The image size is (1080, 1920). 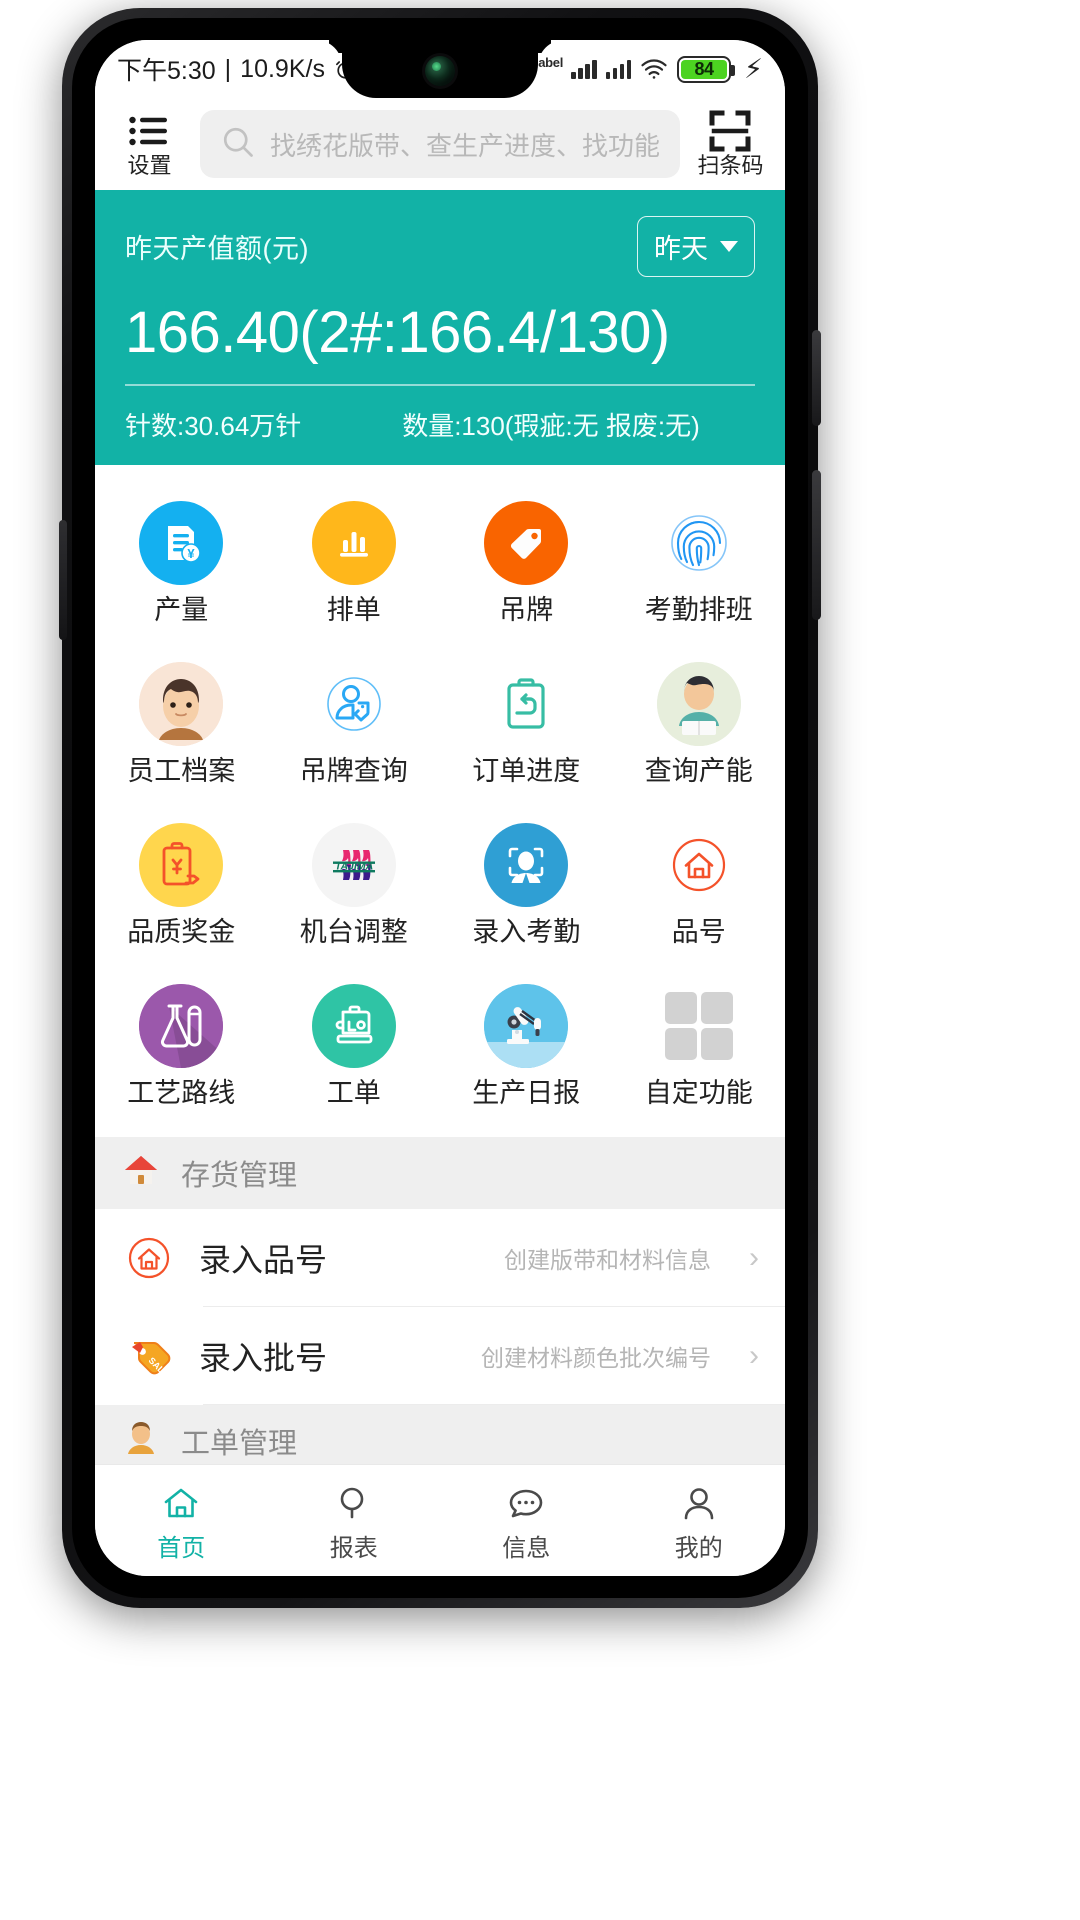 I want to click on display-notch, so click(x=440, y=69).